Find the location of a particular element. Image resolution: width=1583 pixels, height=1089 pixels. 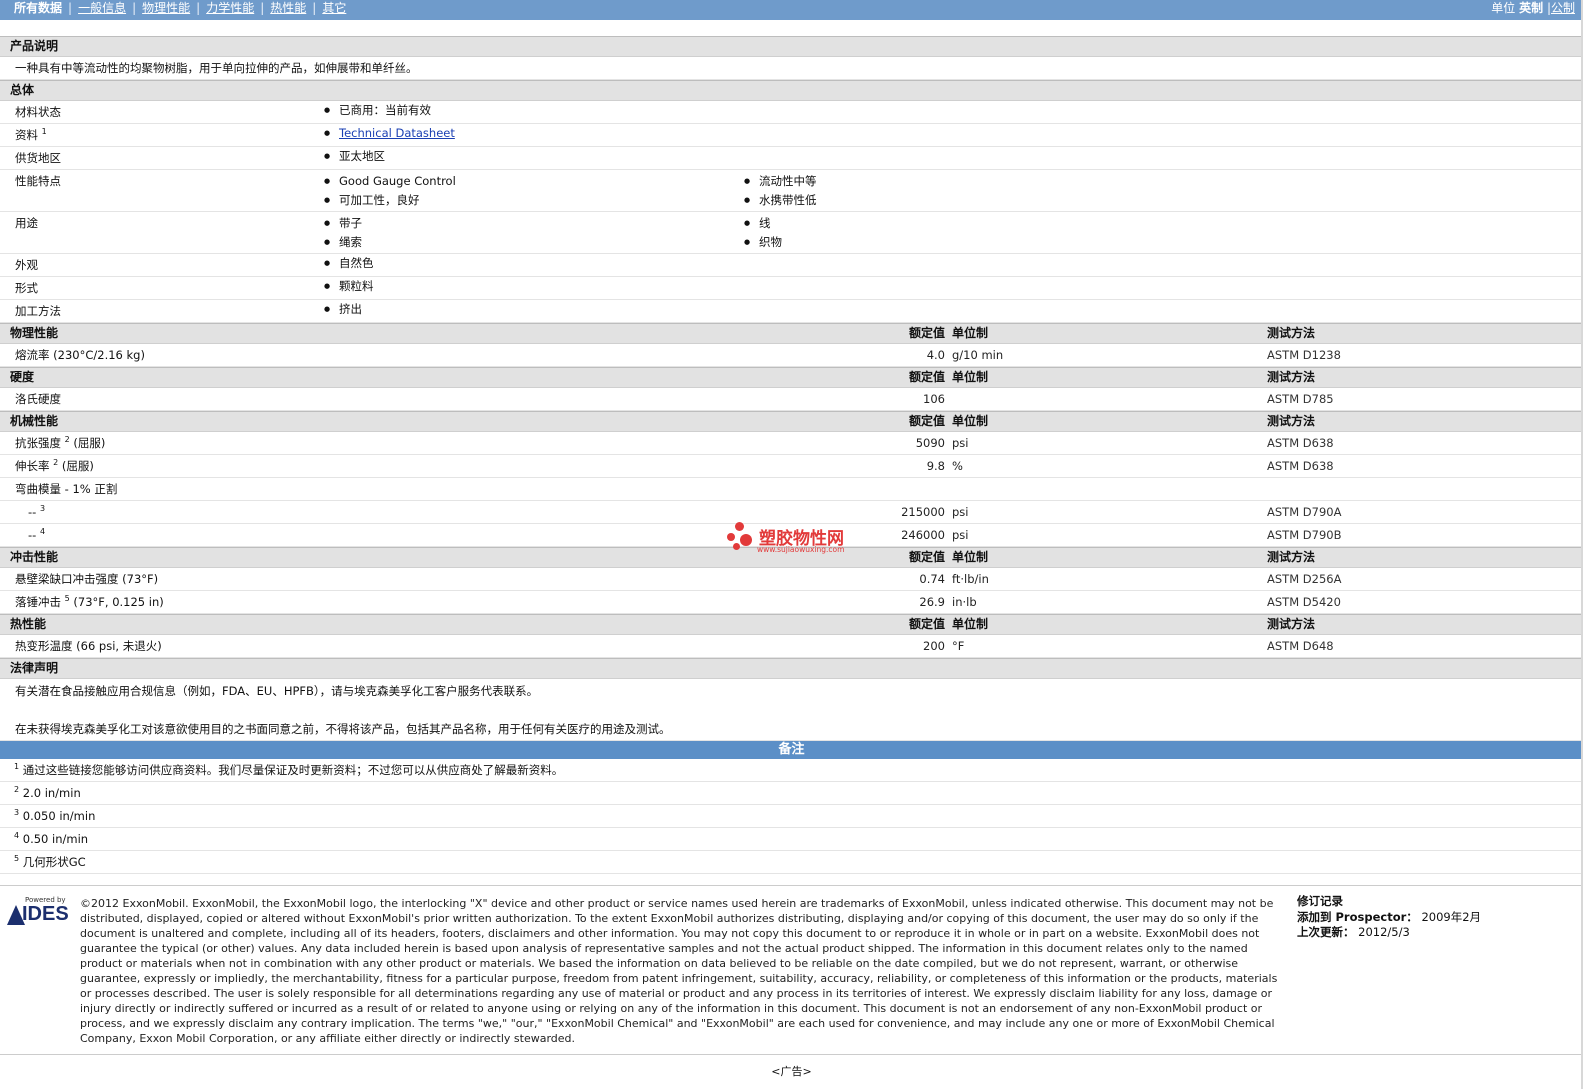

unit-switcher: 单位 英制 |公制 is located at coordinates (1533, 8).